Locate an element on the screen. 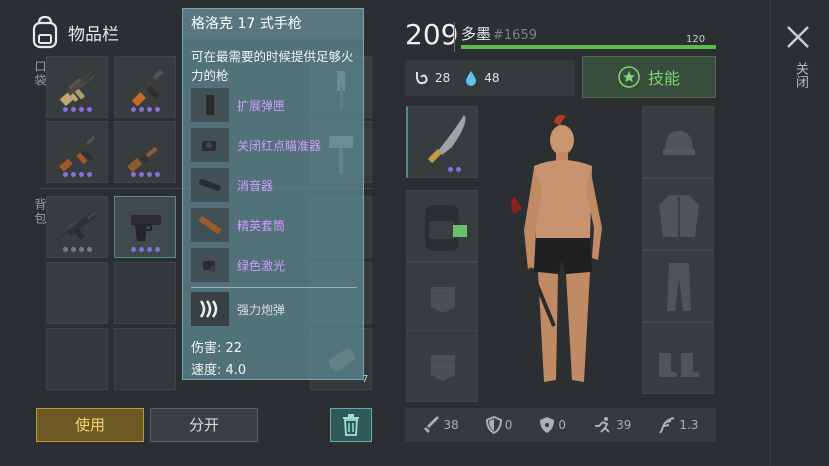  inventory-slot-pistol-selected is located at coordinates (145, 227).